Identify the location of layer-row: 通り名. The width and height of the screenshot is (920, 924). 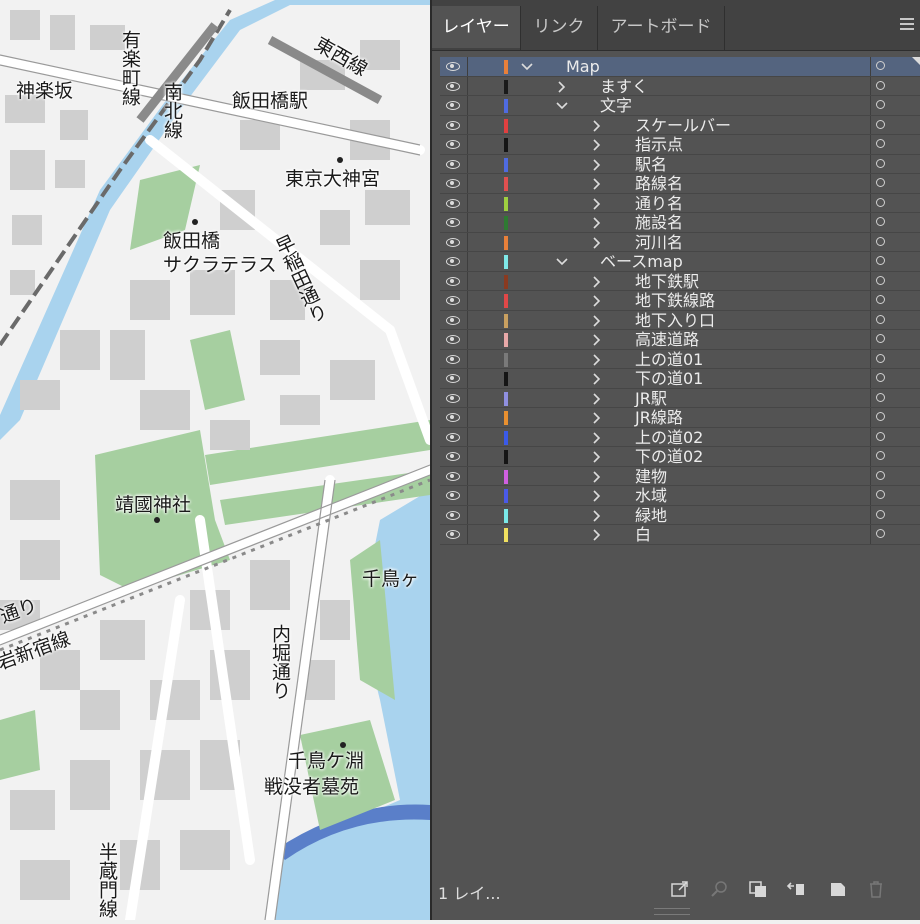
(680, 203).